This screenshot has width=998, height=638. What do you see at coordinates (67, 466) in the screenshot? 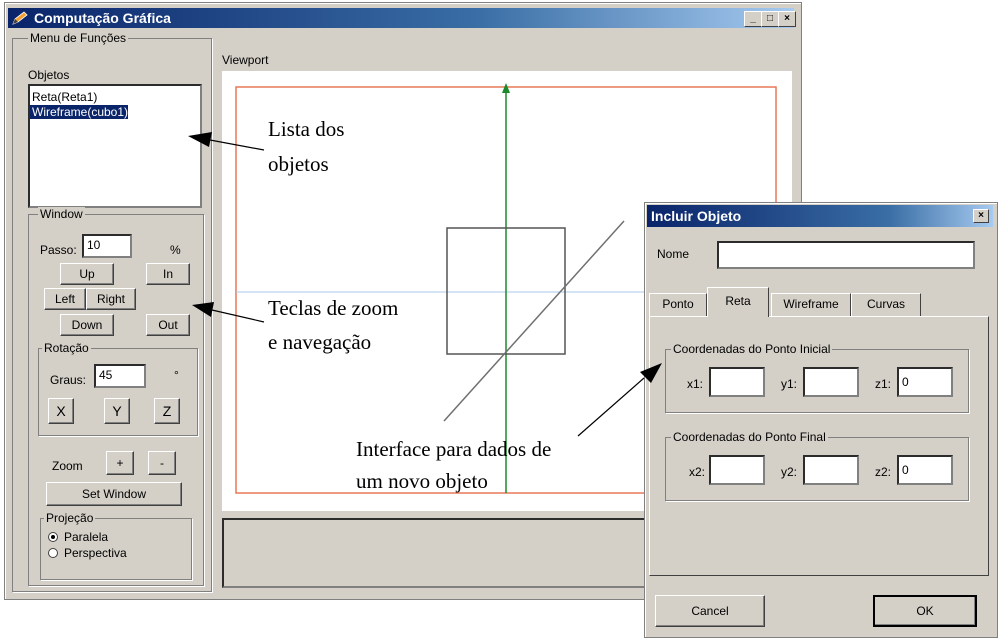
I see `zoom-label: Zoom` at bounding box center [67, 466].